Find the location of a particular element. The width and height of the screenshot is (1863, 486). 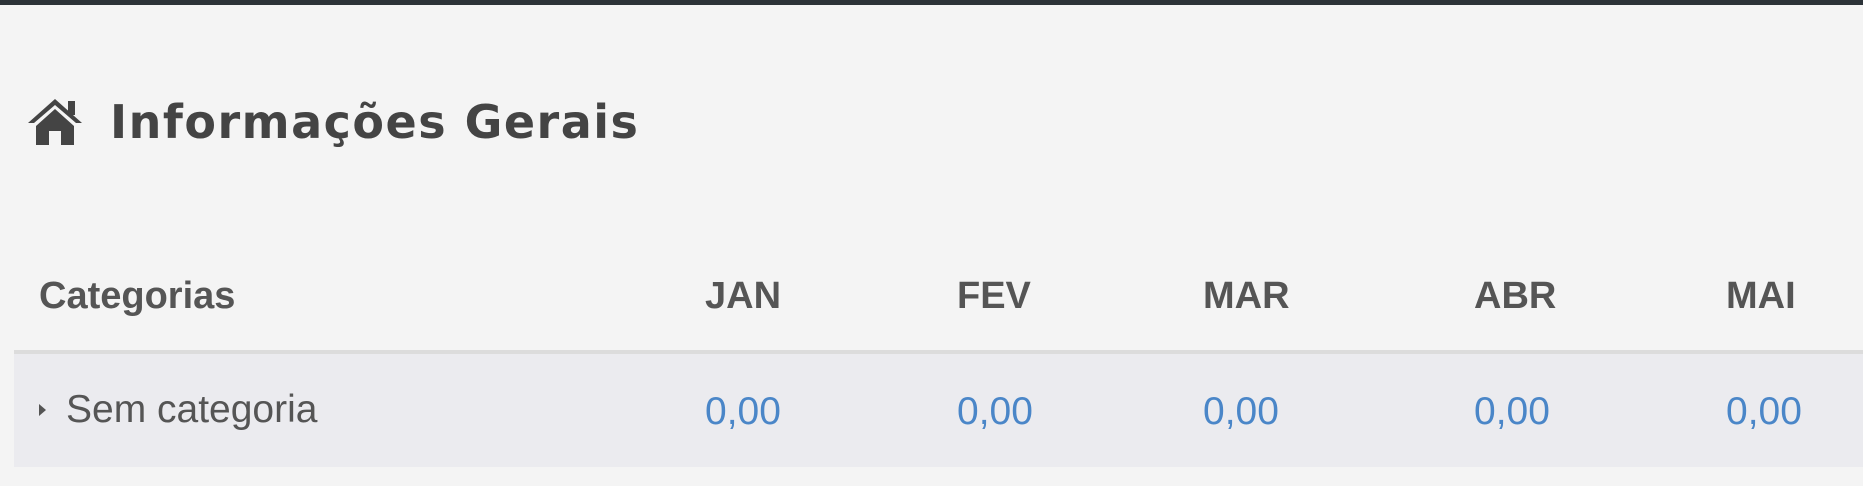

page-title: Informações Gerais is located at coordinates (375, 122).